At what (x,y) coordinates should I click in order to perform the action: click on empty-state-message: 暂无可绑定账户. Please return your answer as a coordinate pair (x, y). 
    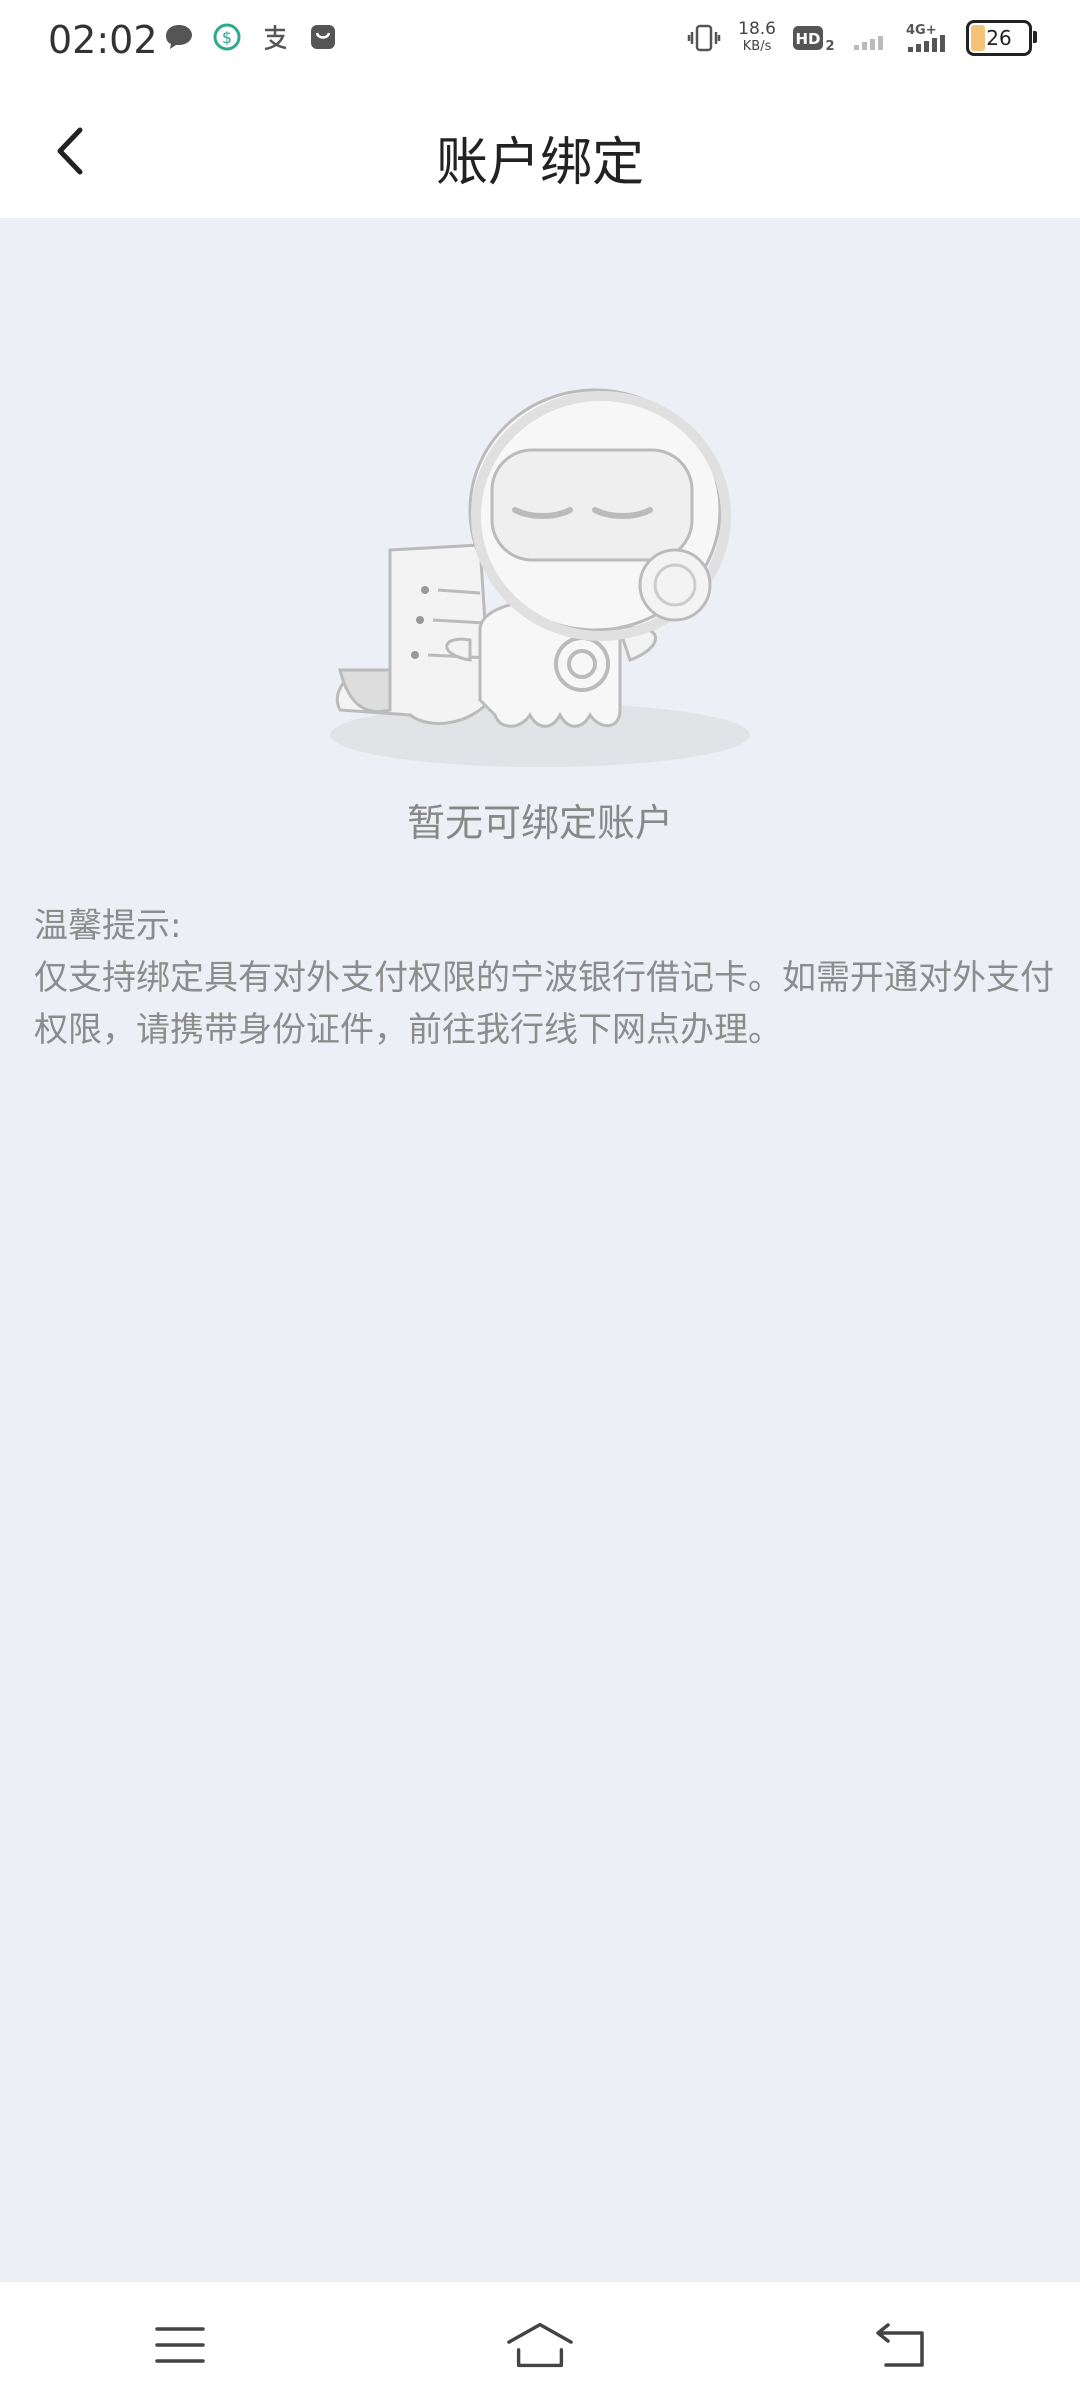
    Looking at the image, I should click on (539, 823).